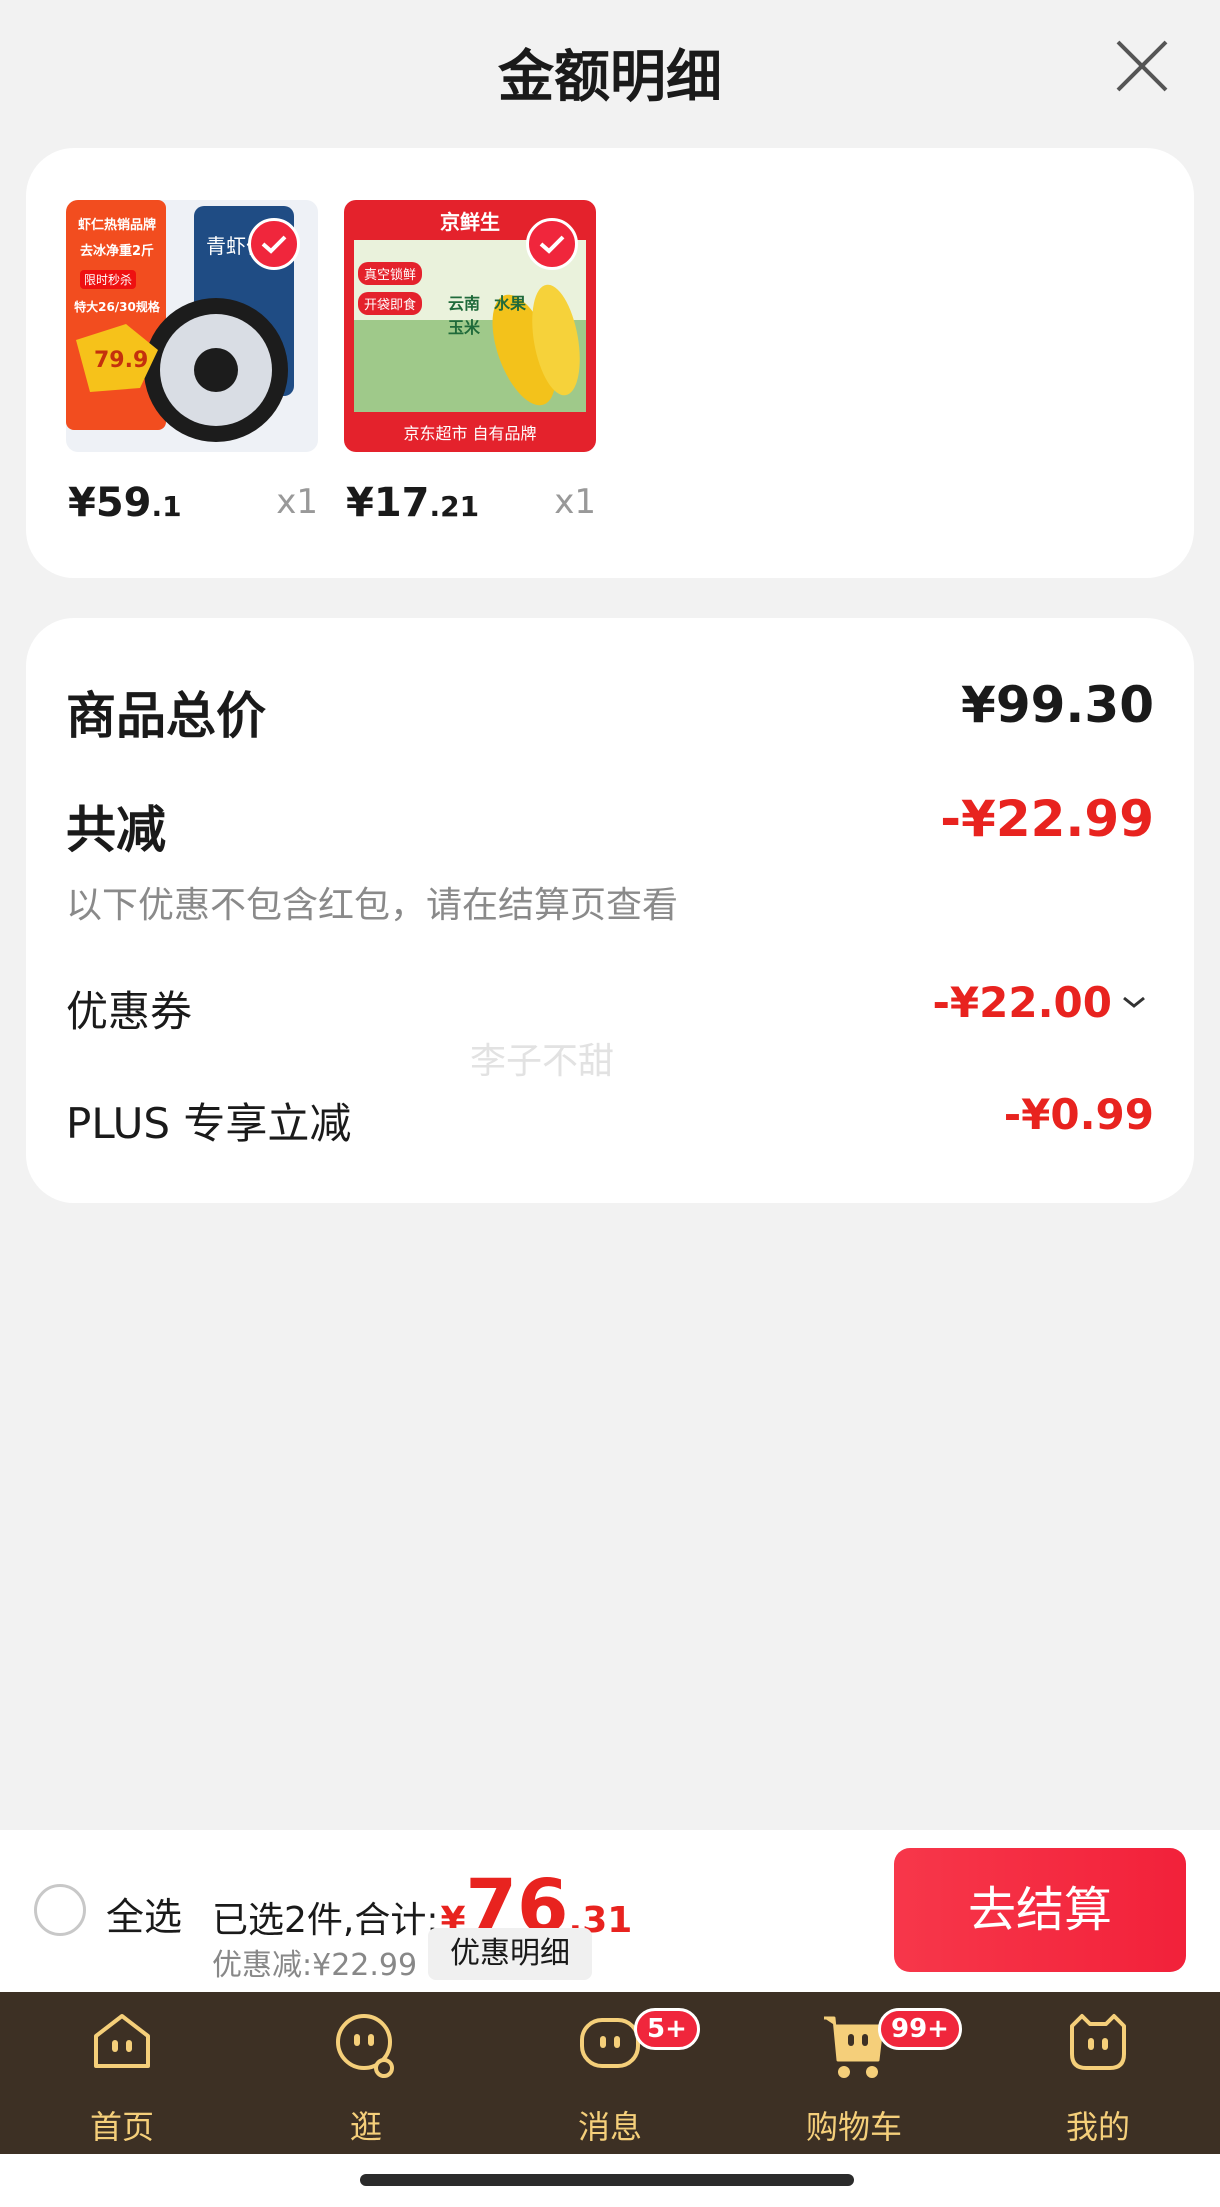 This screenshot has width=1220, height=2207. I want to click on detail-header: 金额明细, so click(610, 70).